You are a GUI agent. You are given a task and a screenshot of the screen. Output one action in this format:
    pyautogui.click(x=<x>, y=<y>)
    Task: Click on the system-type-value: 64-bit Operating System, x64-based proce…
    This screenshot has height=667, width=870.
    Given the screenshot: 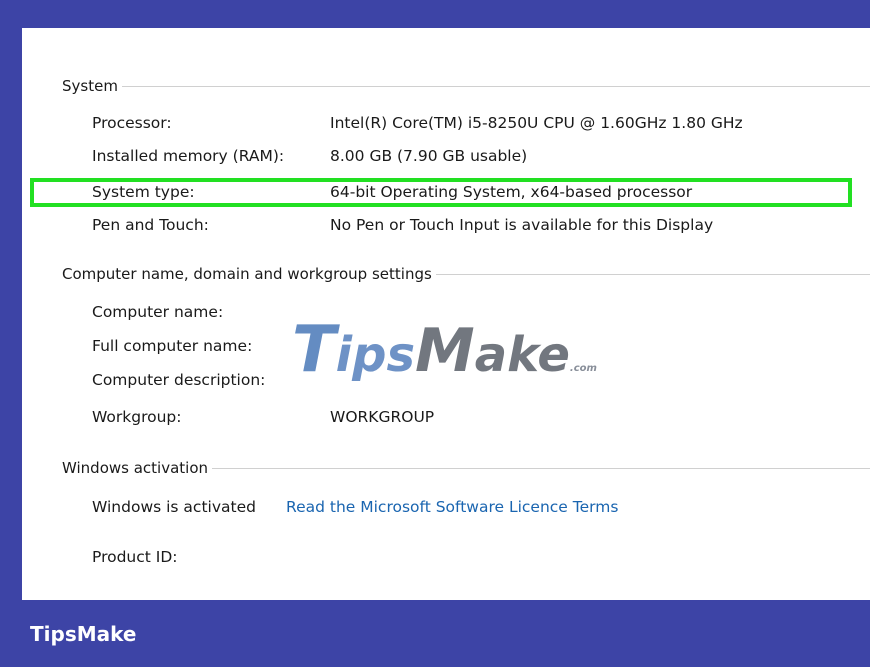 What is the action you would take?
    pyautogui.click(x=511, y=192)
    